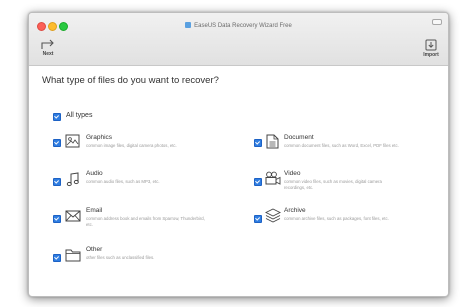 This screenshot has height=307, width=474. I want to click on next-button: Next, so click(48, 48).